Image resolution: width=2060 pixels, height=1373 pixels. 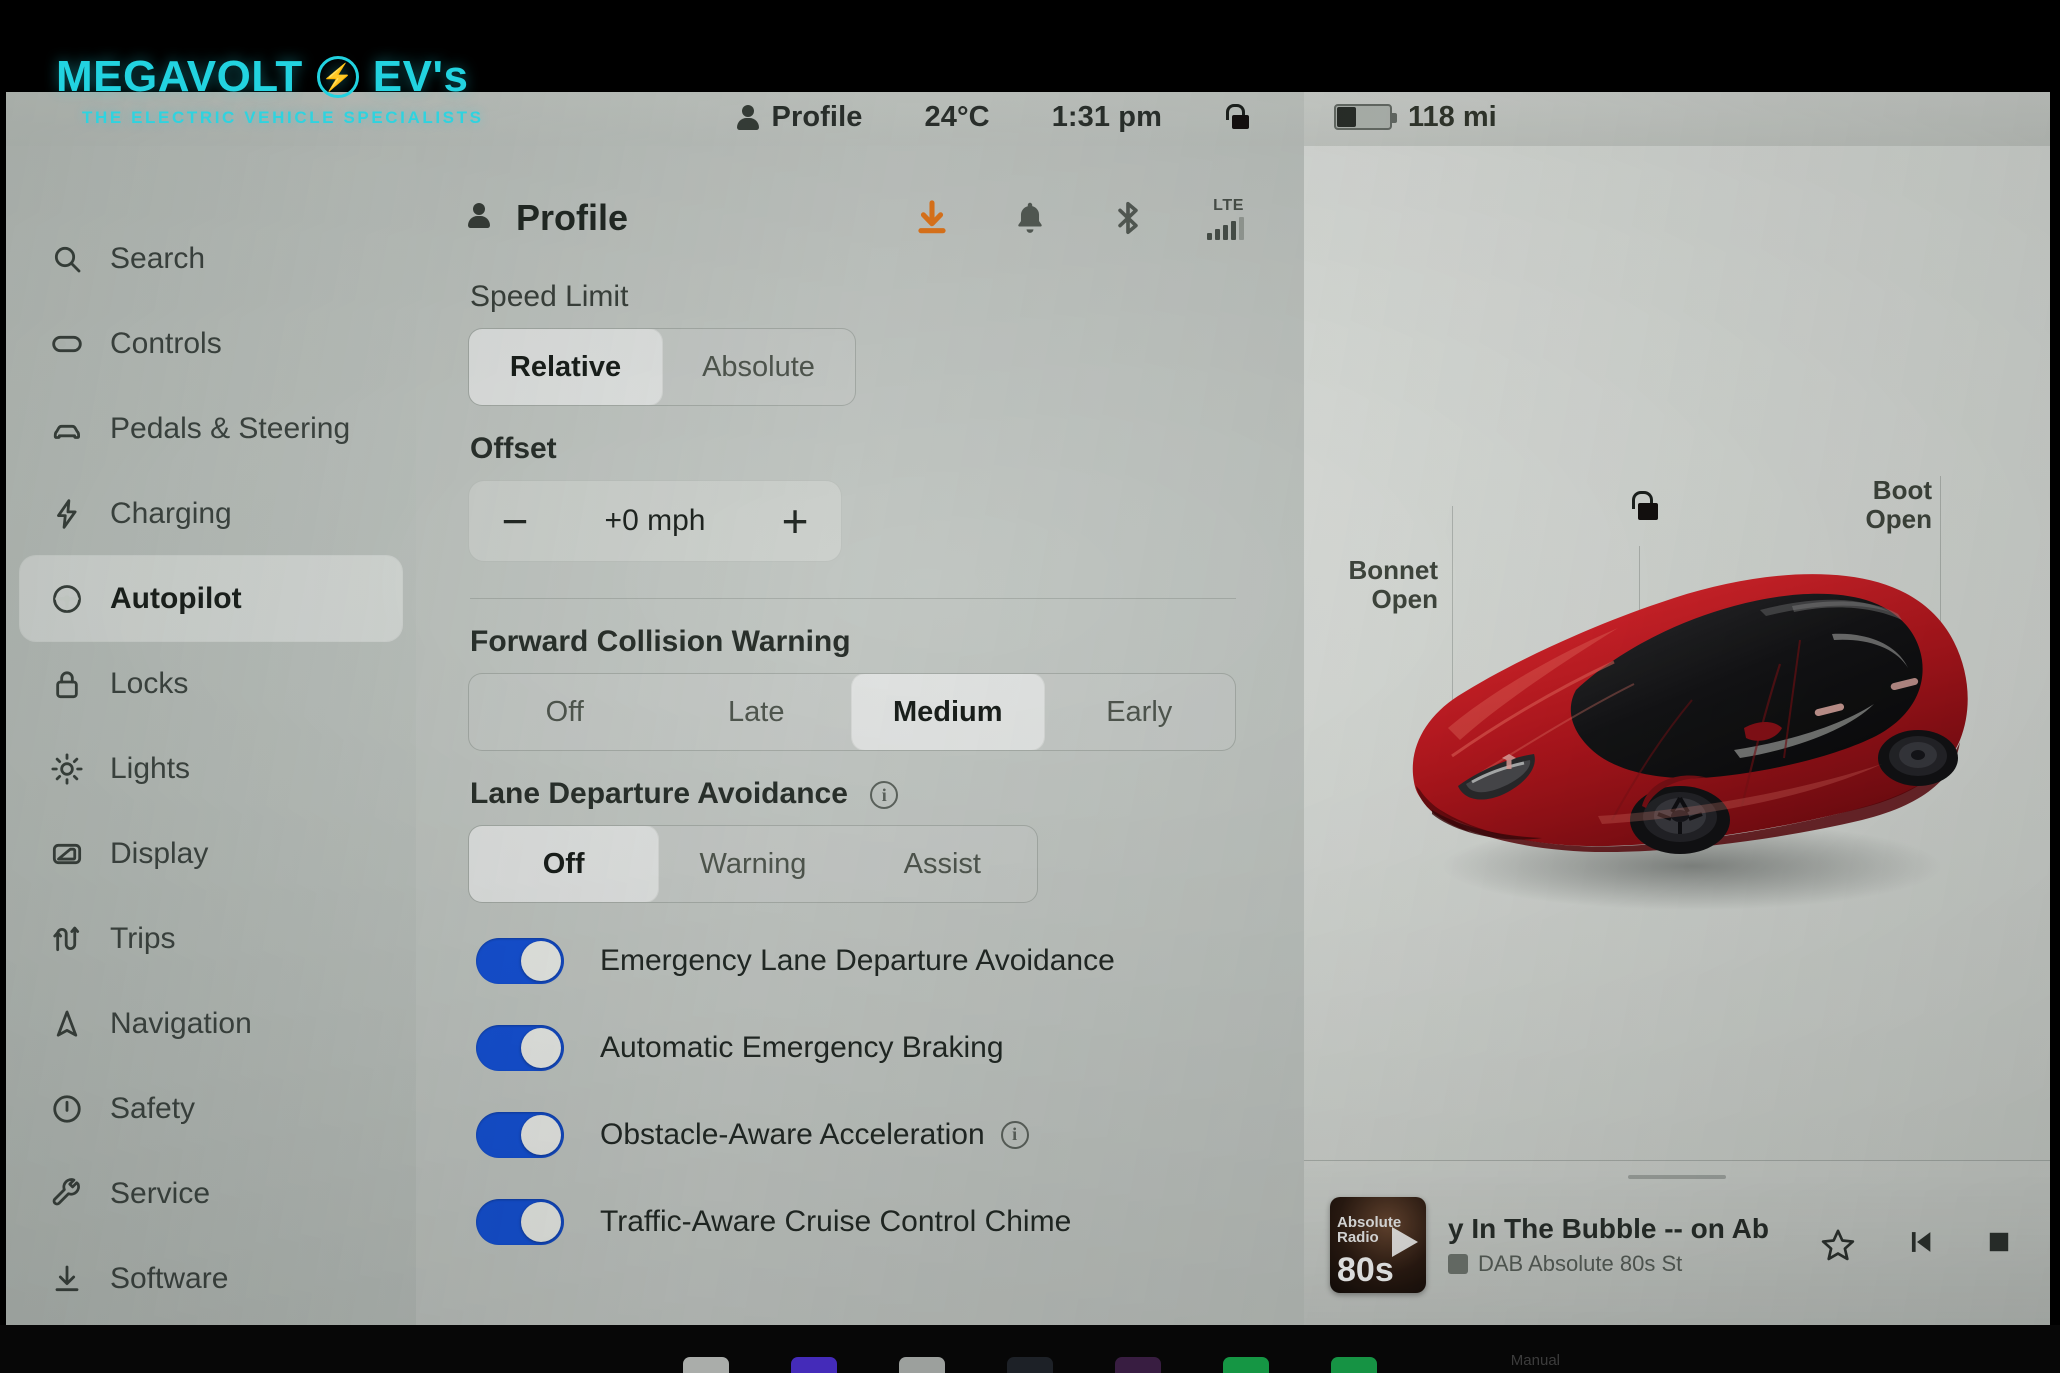 I want to click on lane-departure-avoidance-label: Lane Departure Avoidance i, so click(x=887, y=794).